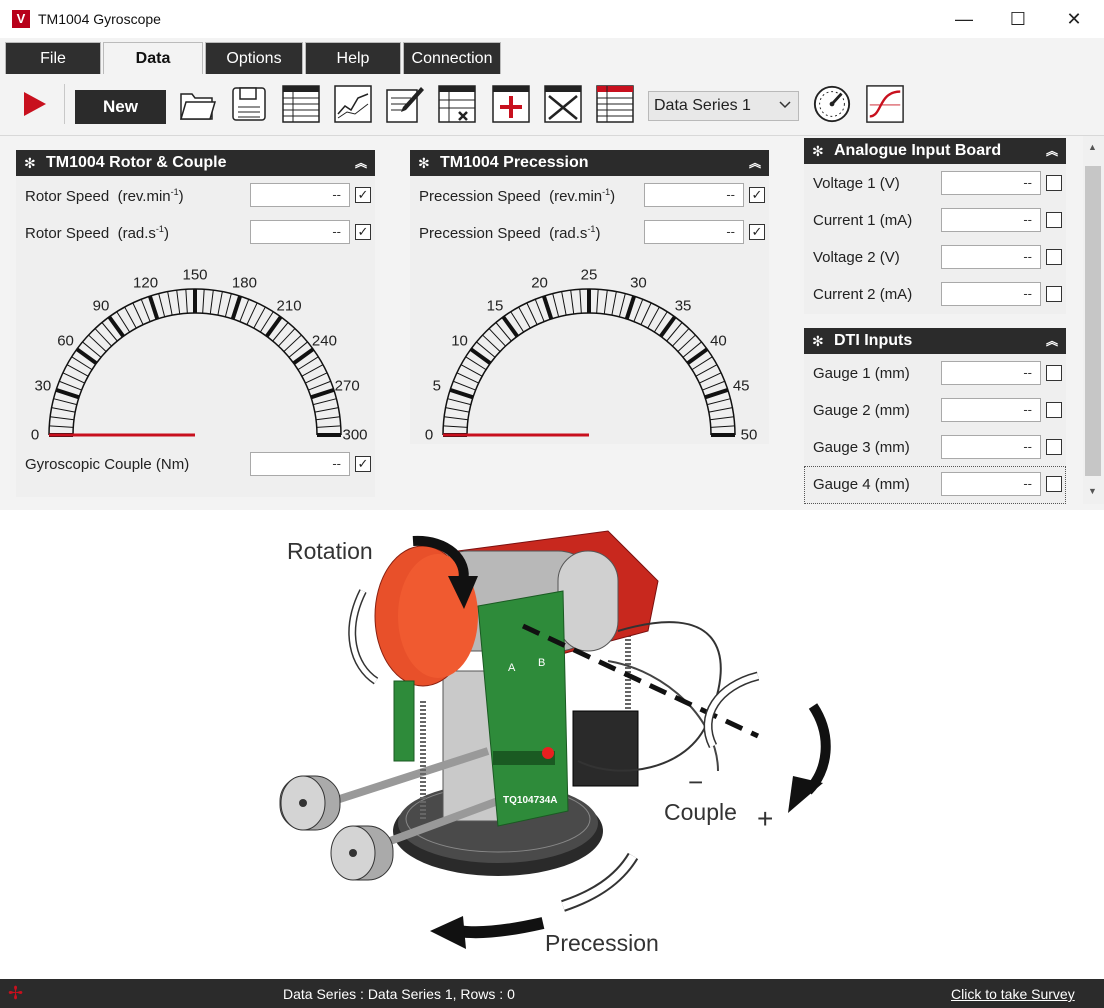  I want to click on gauge-tick-label: 35, so click(683, 306).